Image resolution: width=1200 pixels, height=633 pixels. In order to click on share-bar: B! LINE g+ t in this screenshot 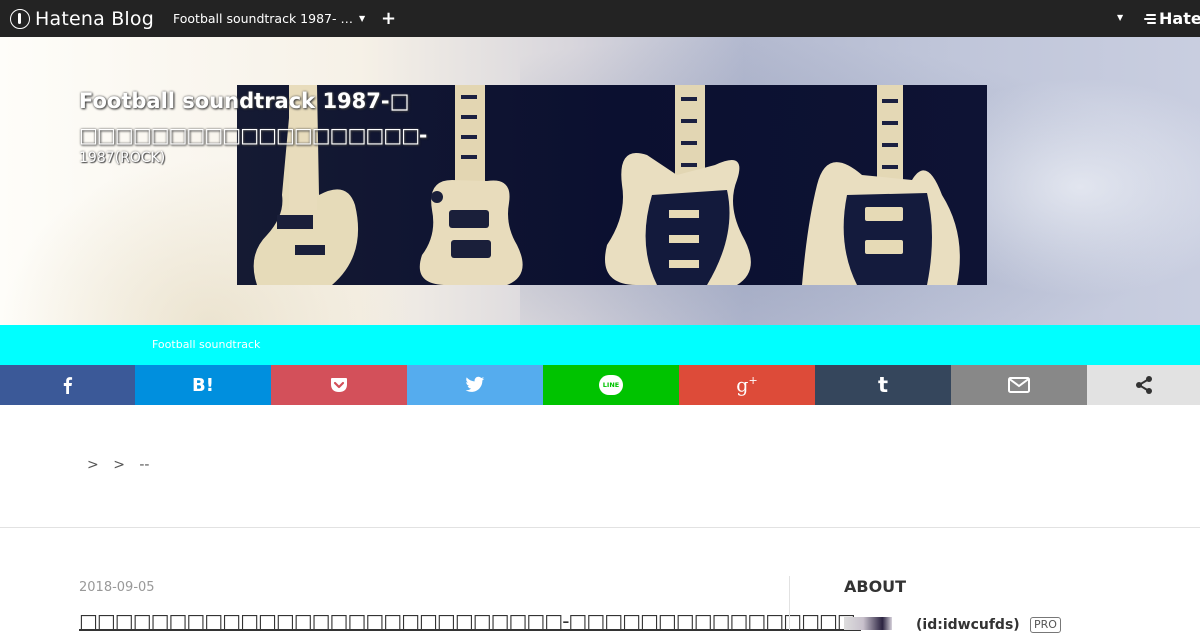, I will do `click(600, 385)`.